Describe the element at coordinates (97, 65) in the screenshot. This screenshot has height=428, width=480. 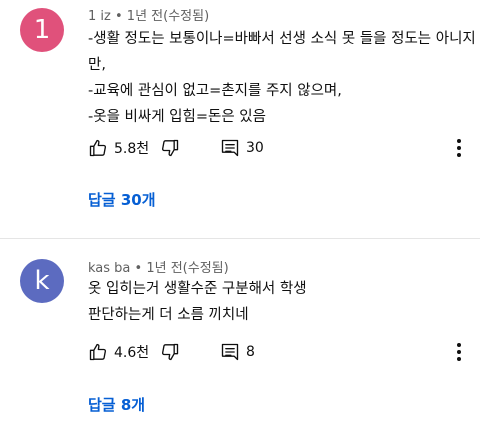
I see `comment-line: 만,` at that location.